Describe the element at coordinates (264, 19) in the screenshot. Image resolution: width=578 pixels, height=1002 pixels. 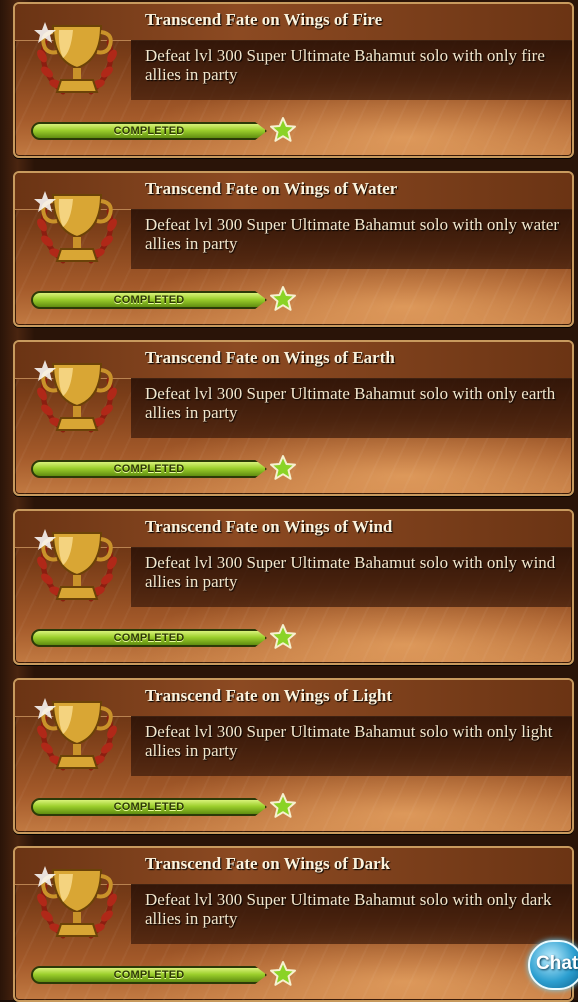
I see `achievement-title: Transcend Fate on Wings of Fire` at that location.